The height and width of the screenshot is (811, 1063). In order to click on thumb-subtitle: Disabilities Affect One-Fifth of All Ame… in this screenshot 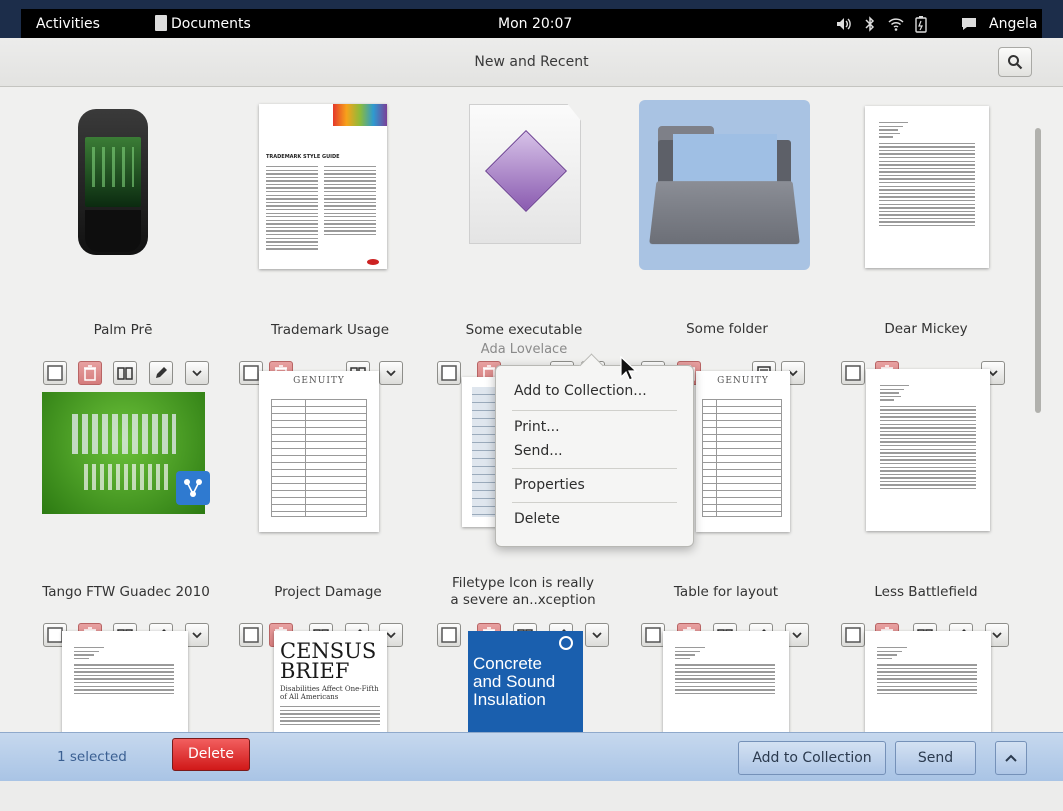, I will do `click(329, 693)`.